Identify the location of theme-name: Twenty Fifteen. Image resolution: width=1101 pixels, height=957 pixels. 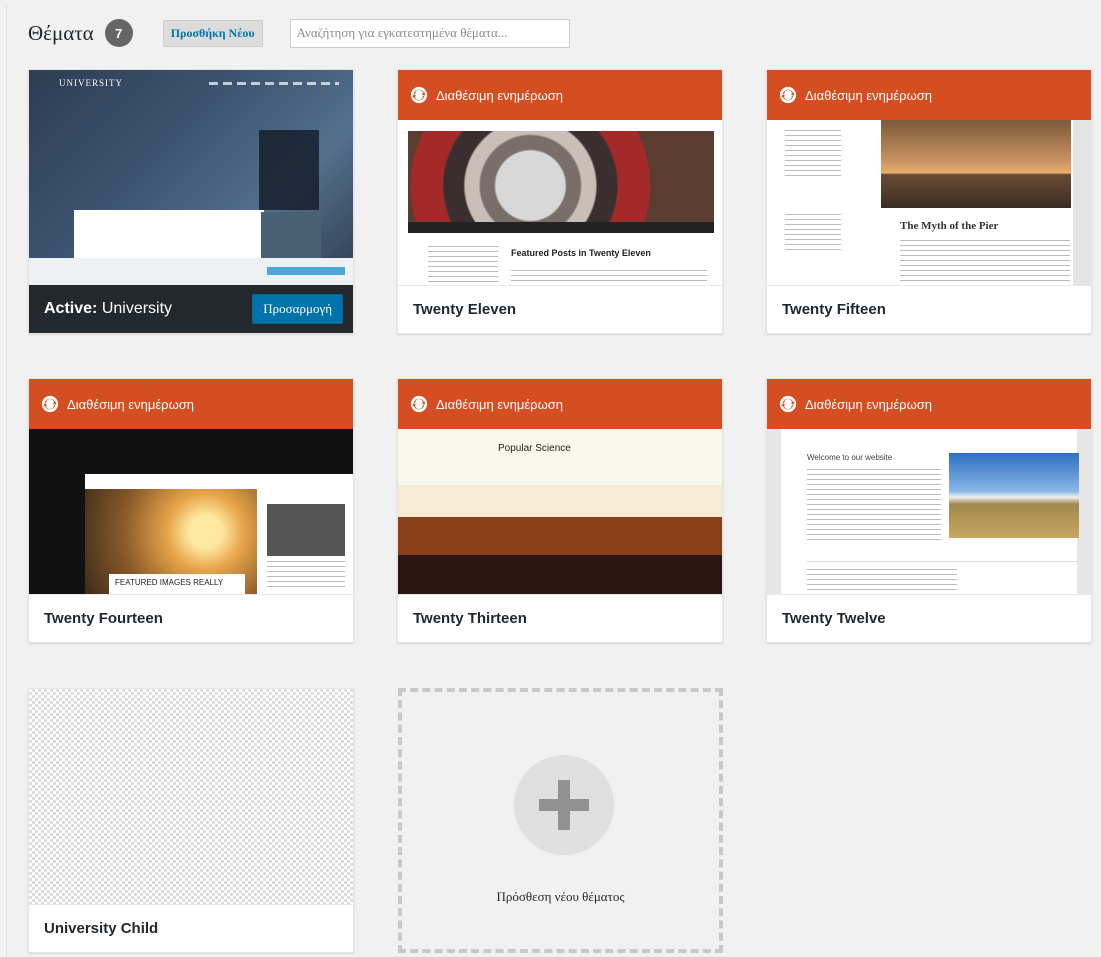
(834, 309).